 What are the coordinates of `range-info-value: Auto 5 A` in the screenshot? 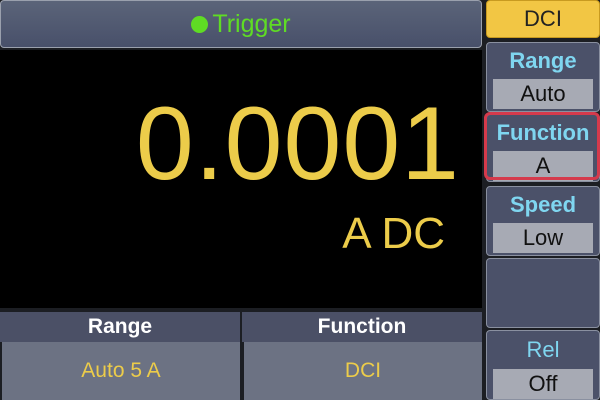 It's located at (121, 371).